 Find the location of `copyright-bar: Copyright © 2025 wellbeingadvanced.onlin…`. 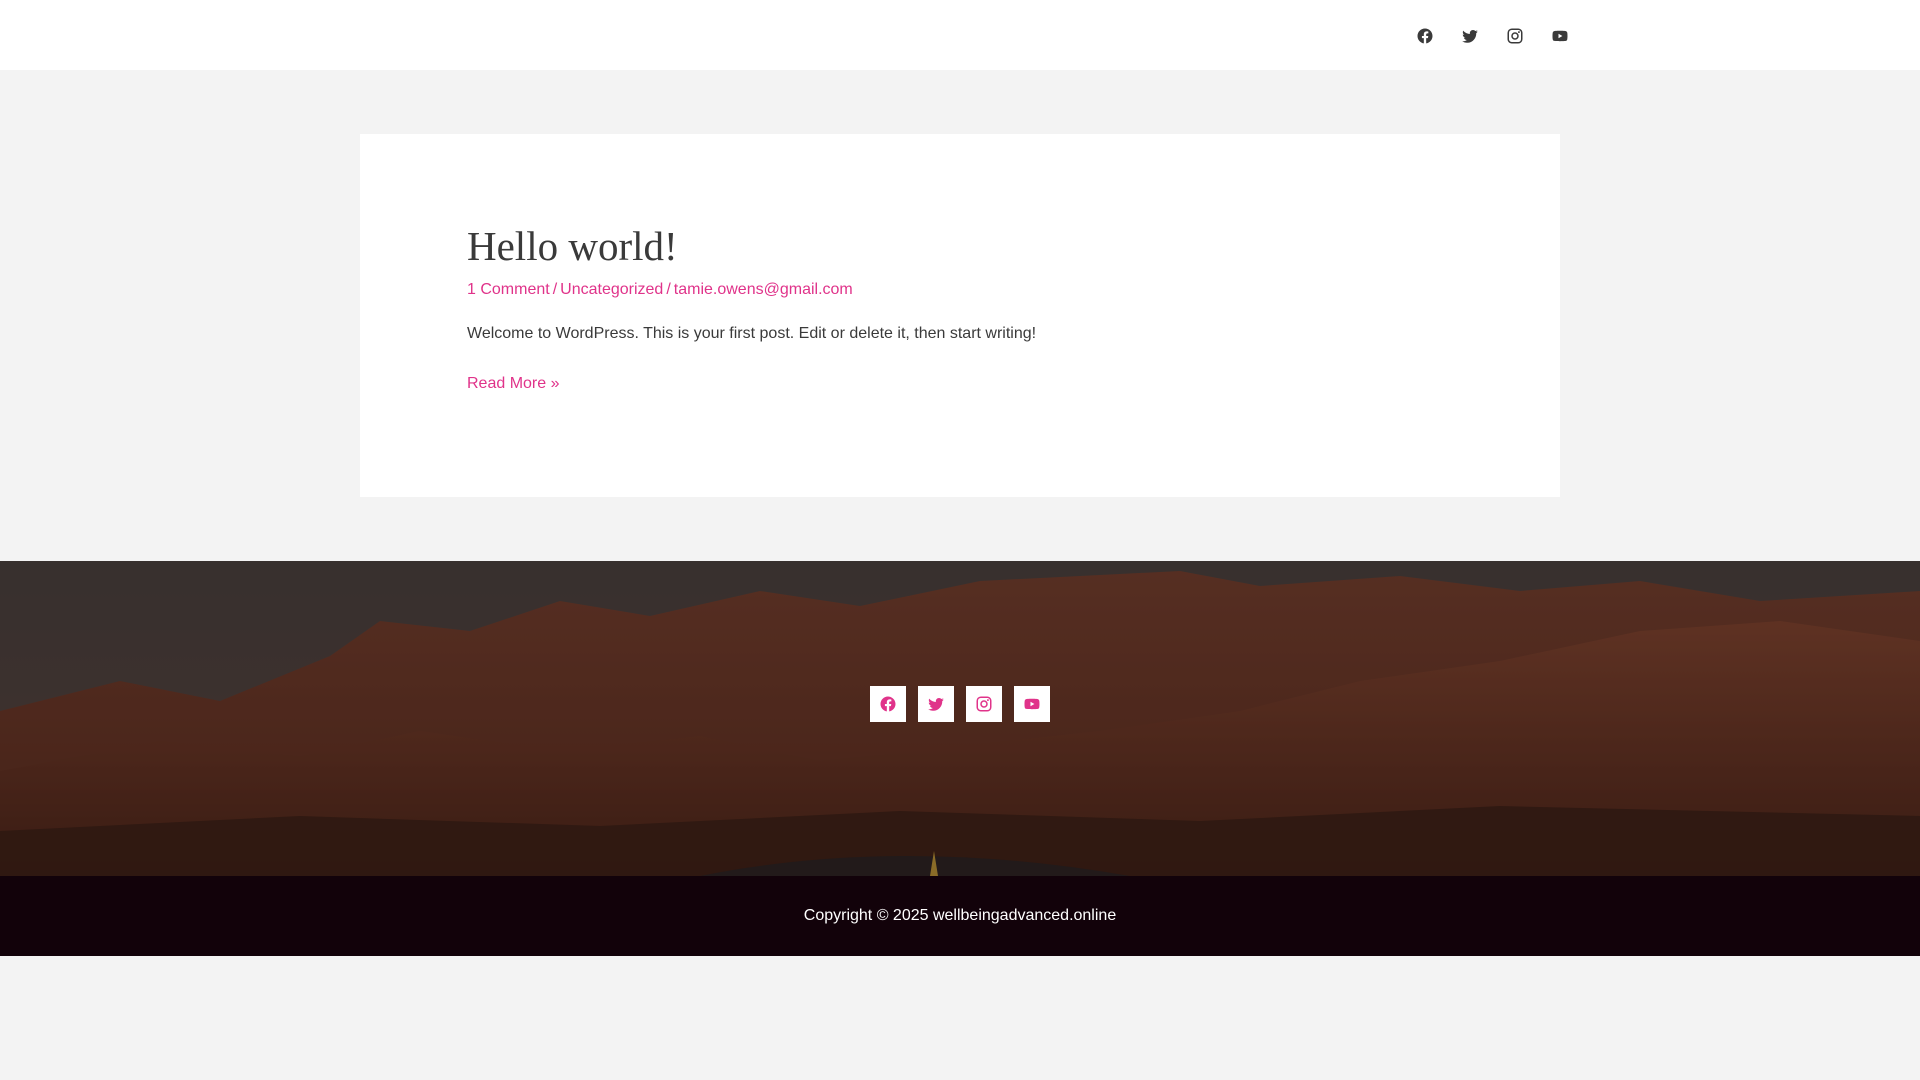

copyright-bar: Copyright © 2025 wellbeingadvanced.onlin… is located at coordinates (960, 916).